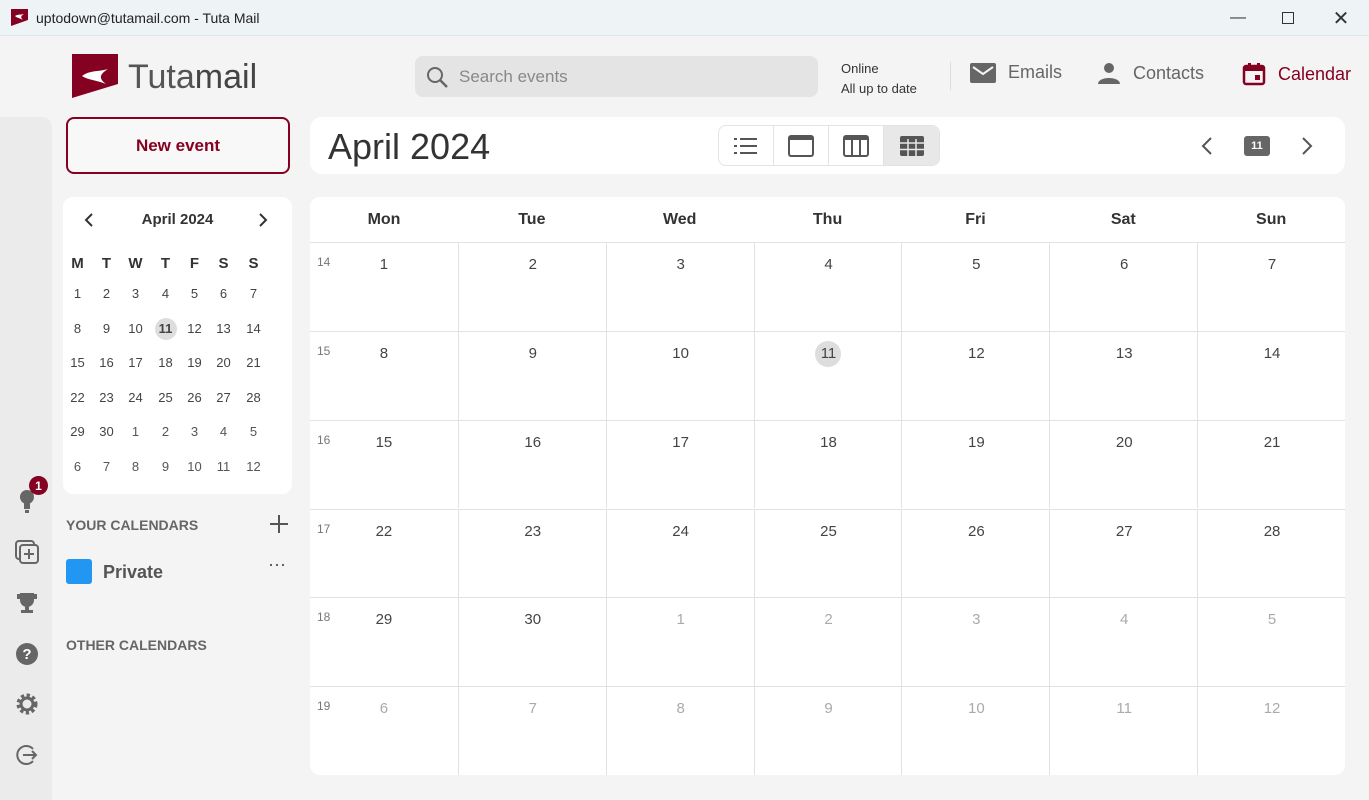  I want to click on previous-month-button, so click(1207, 146).